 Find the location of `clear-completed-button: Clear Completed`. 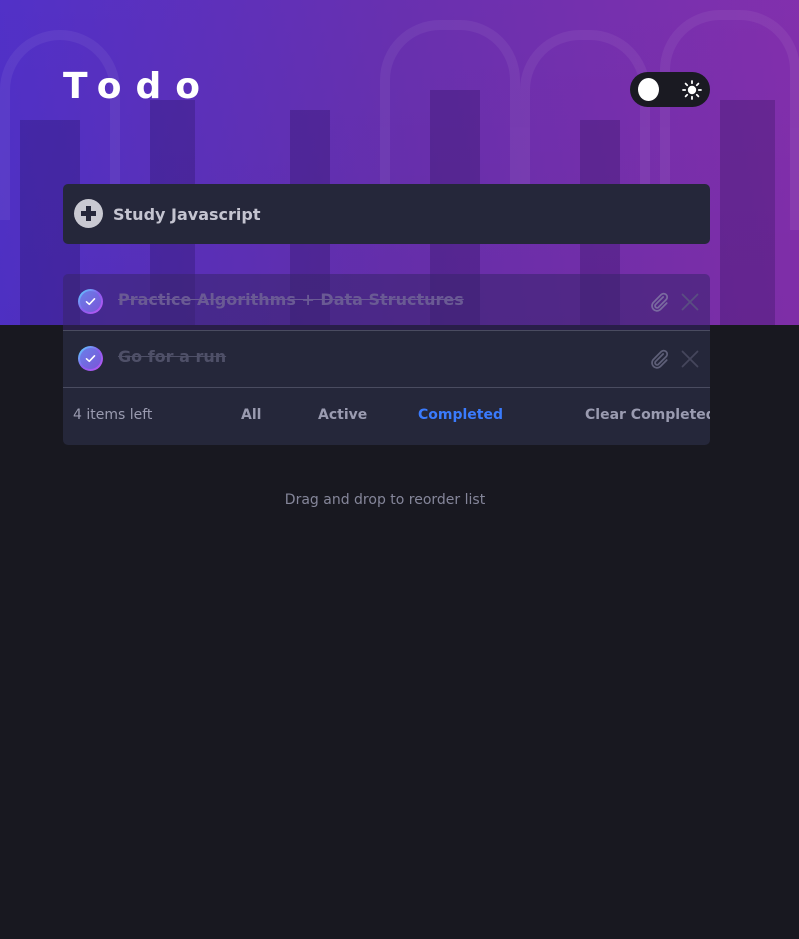

clear-completed-button: Clear Completed is located at coordinates (647, 415).